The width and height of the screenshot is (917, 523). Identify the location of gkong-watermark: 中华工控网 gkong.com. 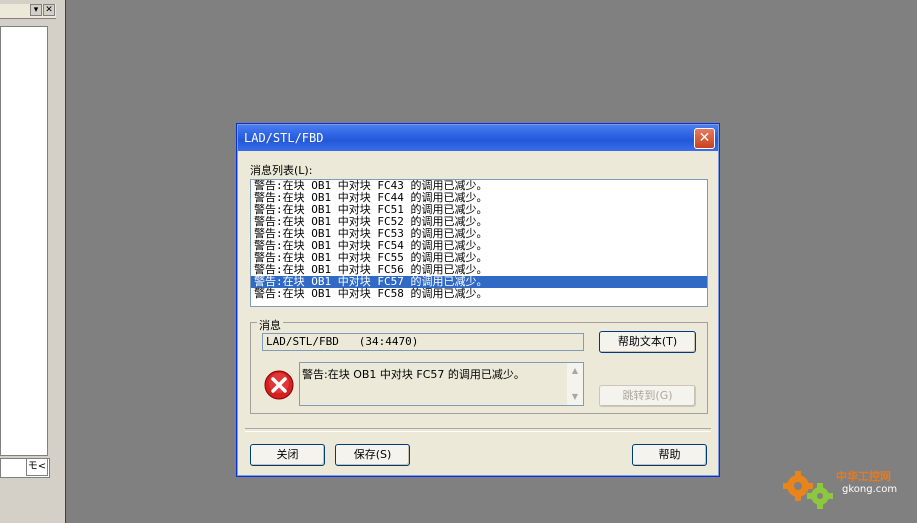
(845, 488).